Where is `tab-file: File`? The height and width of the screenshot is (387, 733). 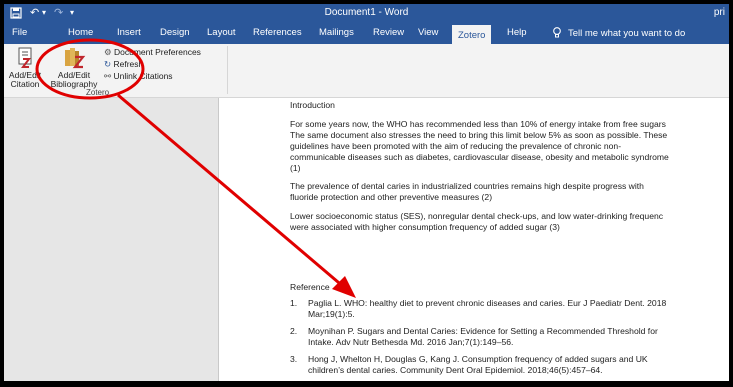
tab-file: File is located at coordinates (19, 32).